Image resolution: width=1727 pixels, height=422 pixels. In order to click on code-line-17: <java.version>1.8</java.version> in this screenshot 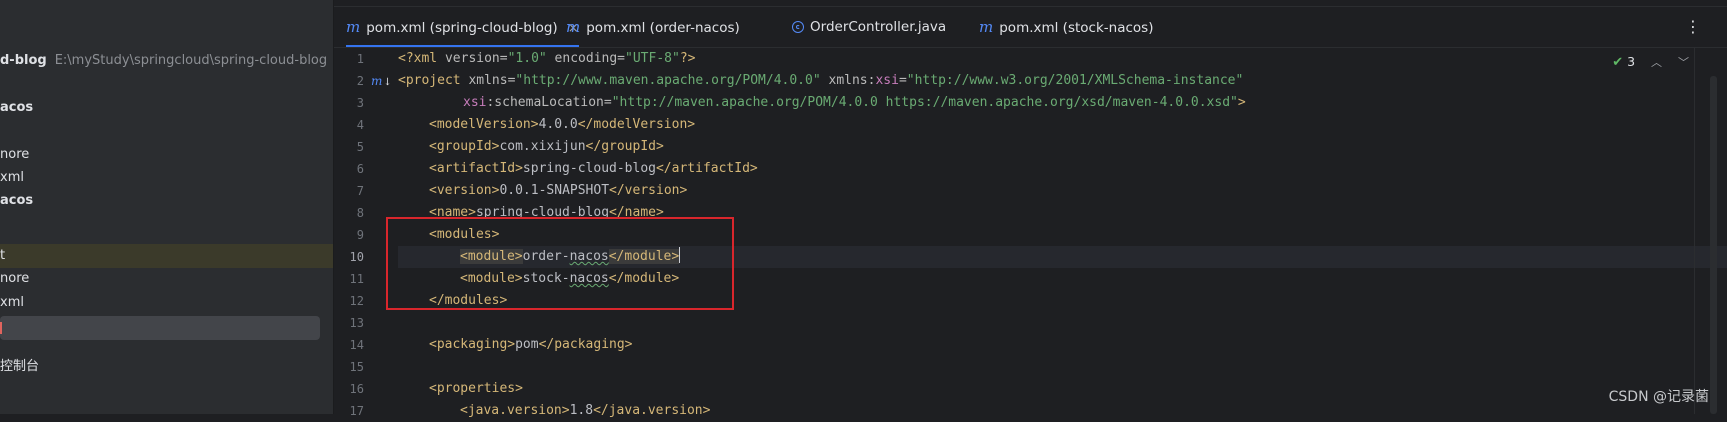, I will do `click(585, 410)`.